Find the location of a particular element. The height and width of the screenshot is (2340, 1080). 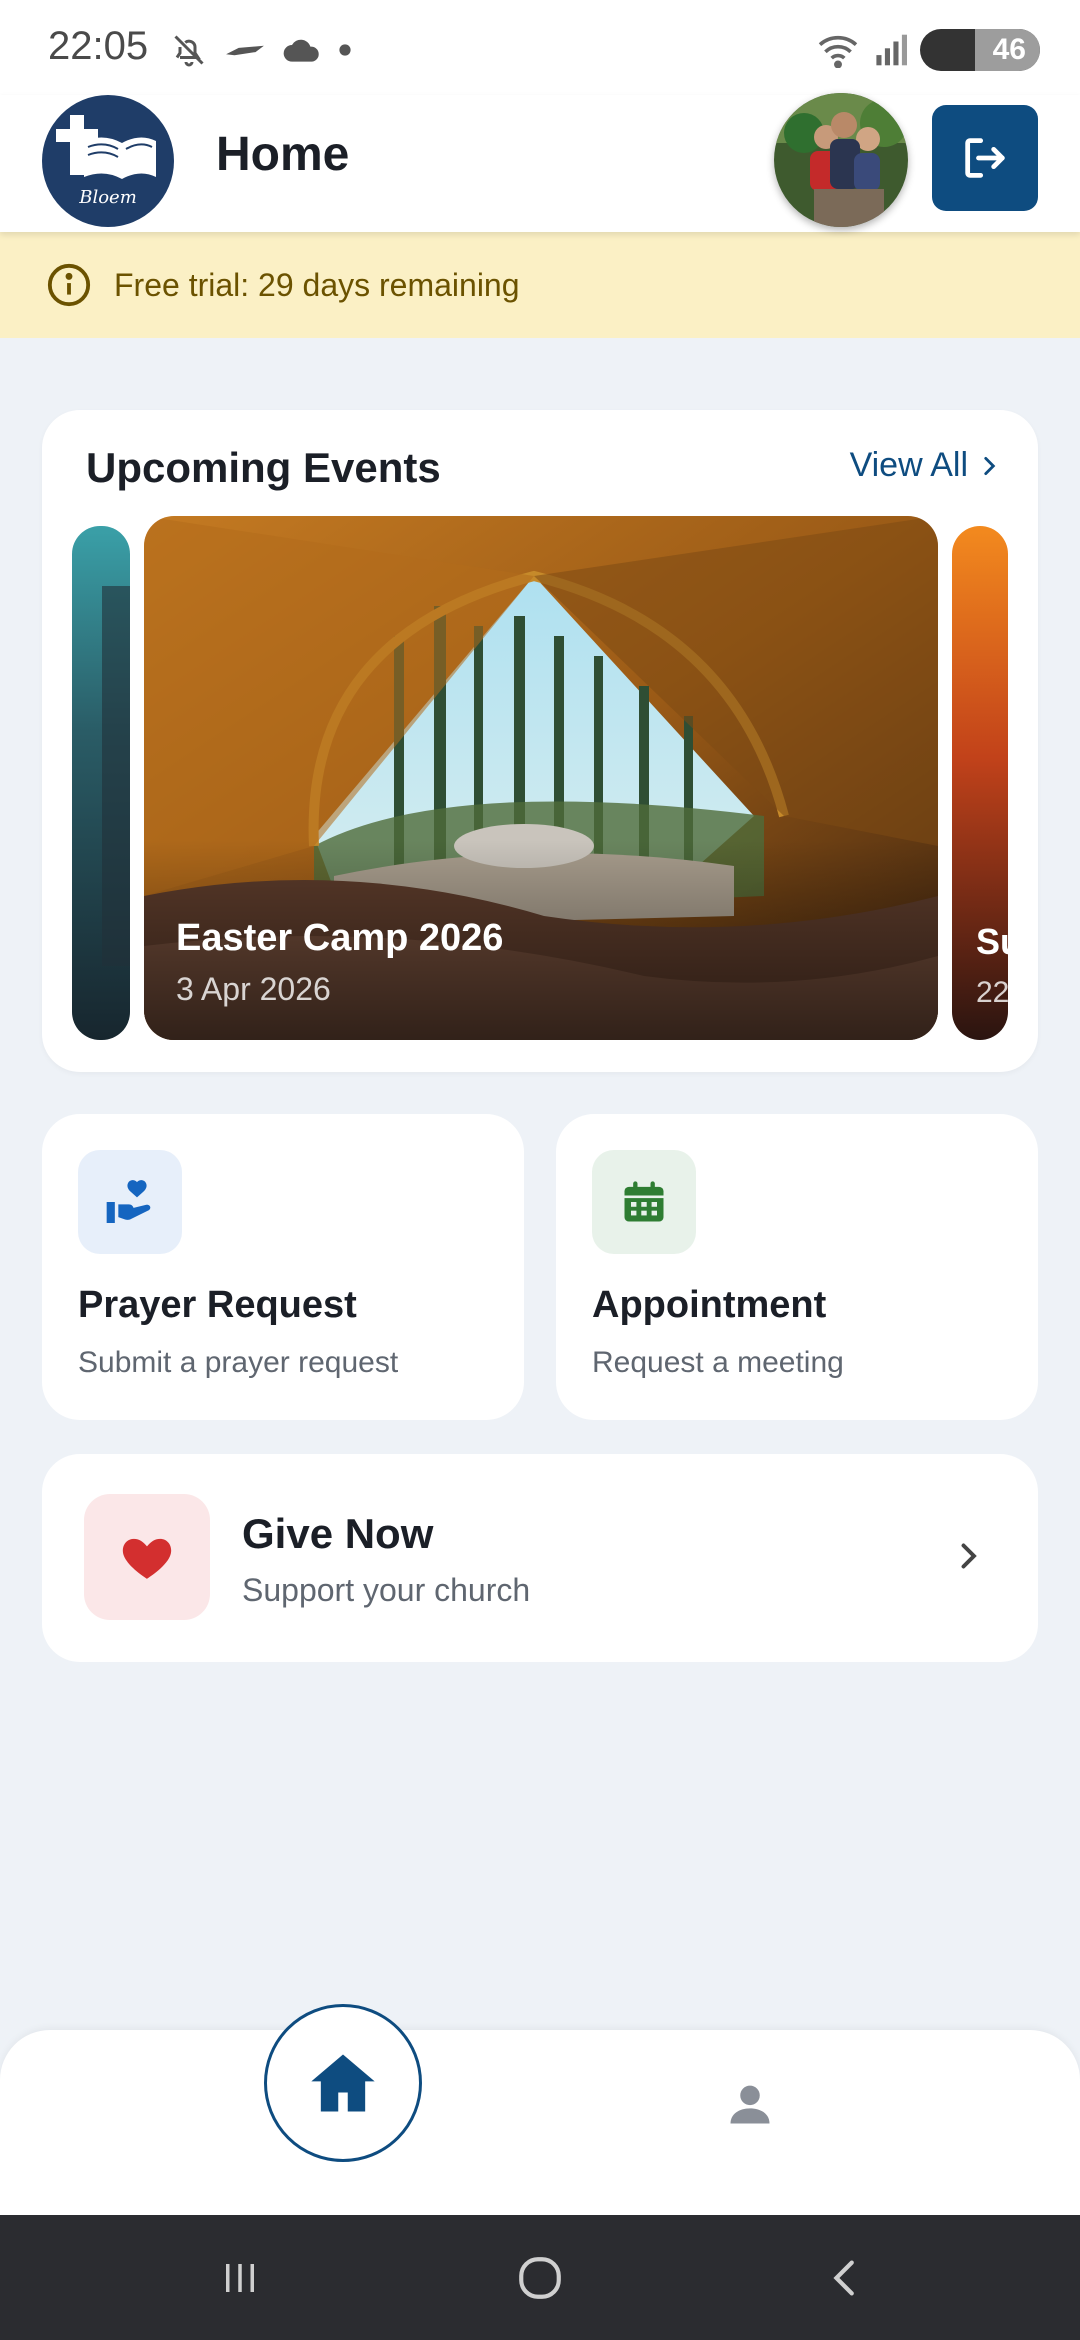

avatar is located at coordinates (841, 160).